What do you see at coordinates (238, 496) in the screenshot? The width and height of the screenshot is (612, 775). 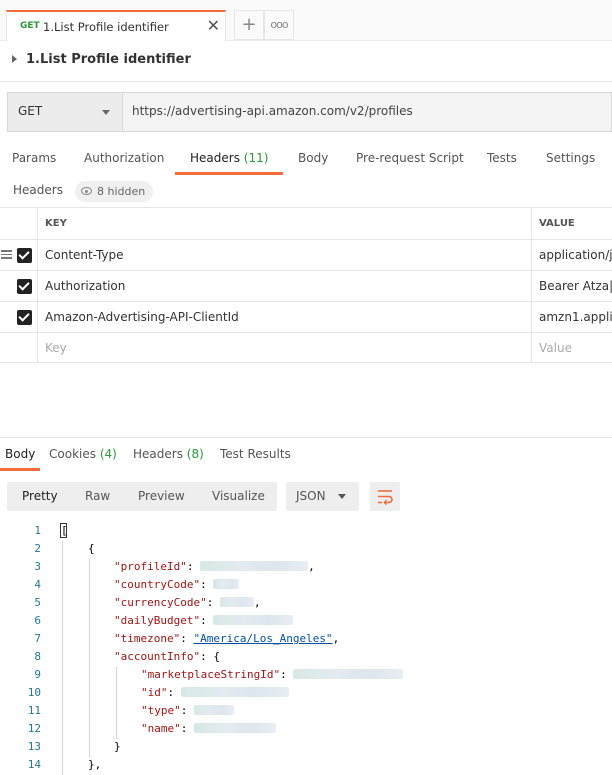 I see `view-visualize-button: Visualize` at bounding box center [238, 496].